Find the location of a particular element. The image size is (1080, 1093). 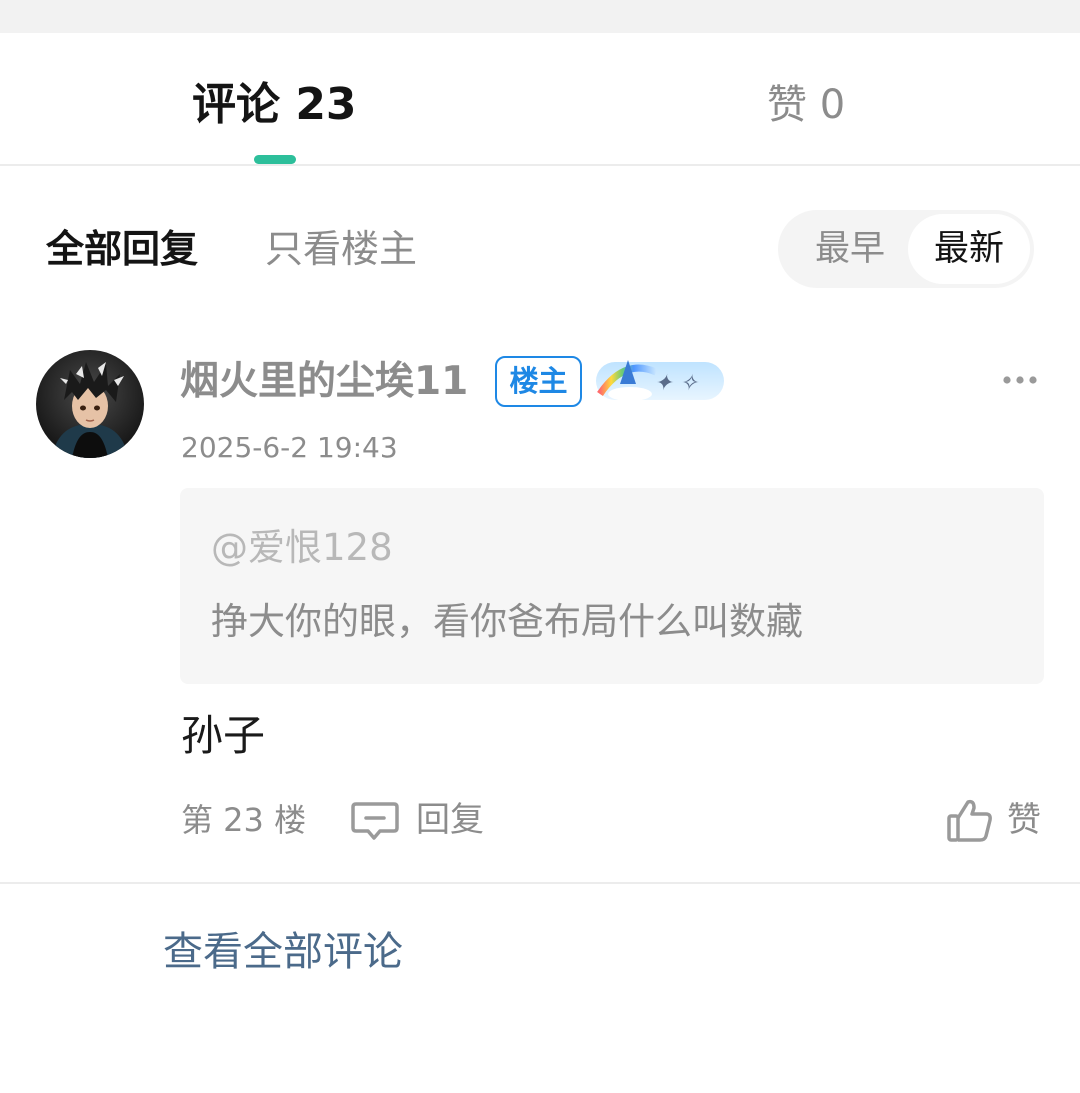

active-tab-indicator is located at coordinates (275, 159).